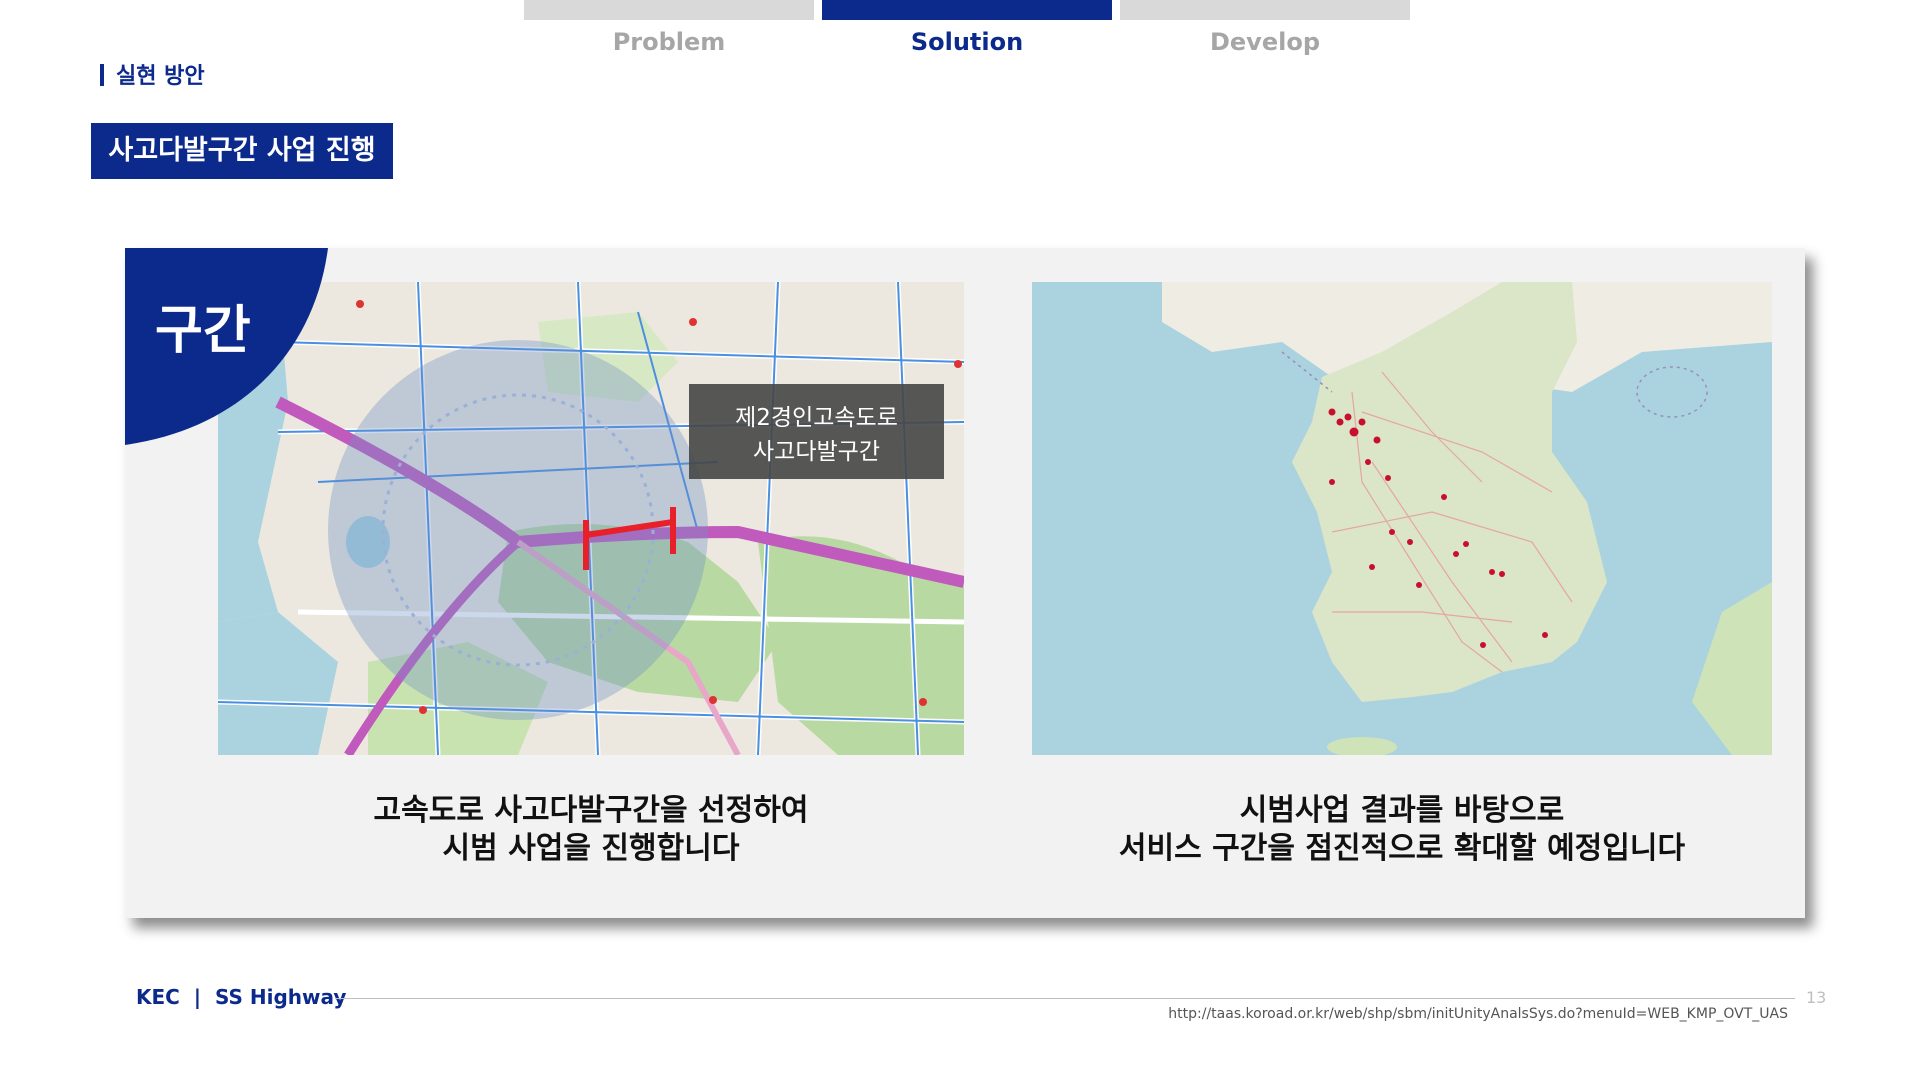 This screenshot has width=1920, height=1080. What do you see at coordinates (102, 75) in the screenshot?
I see `section-pipe` at bounding box center [102, 75].